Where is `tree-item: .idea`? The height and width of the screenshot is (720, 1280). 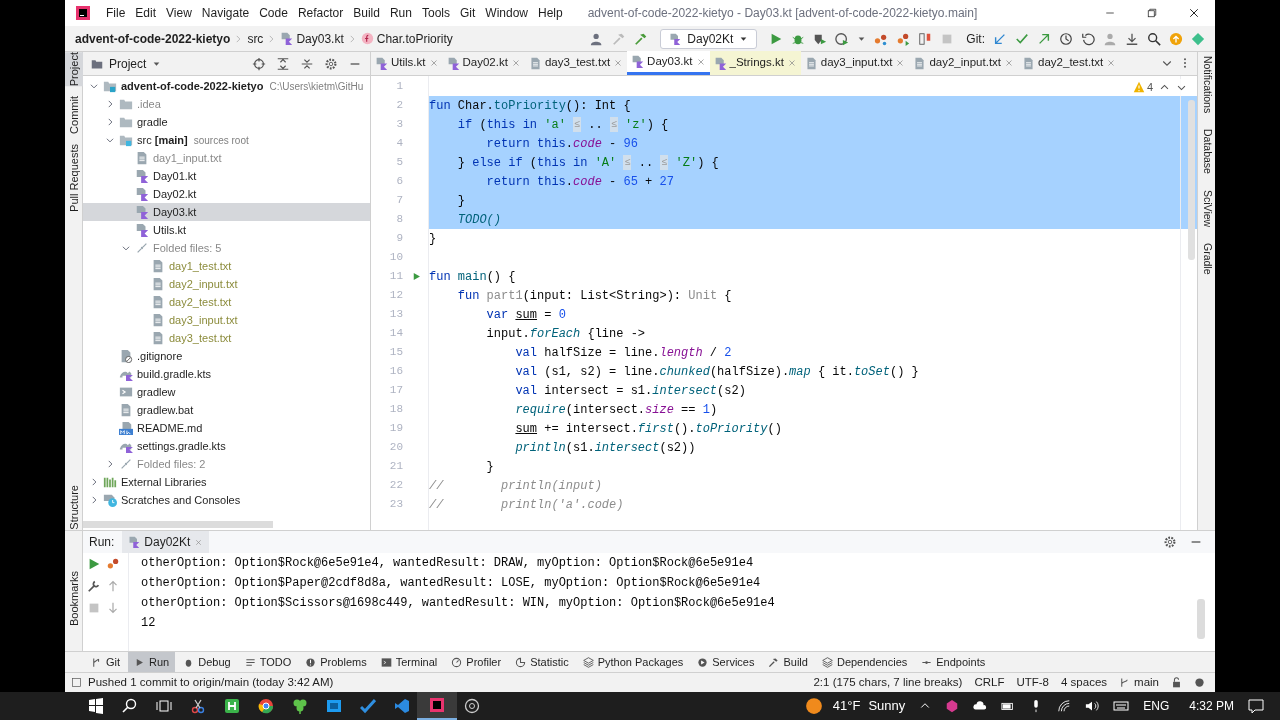
tree-item: .idea is located at coordinates (226, 104).